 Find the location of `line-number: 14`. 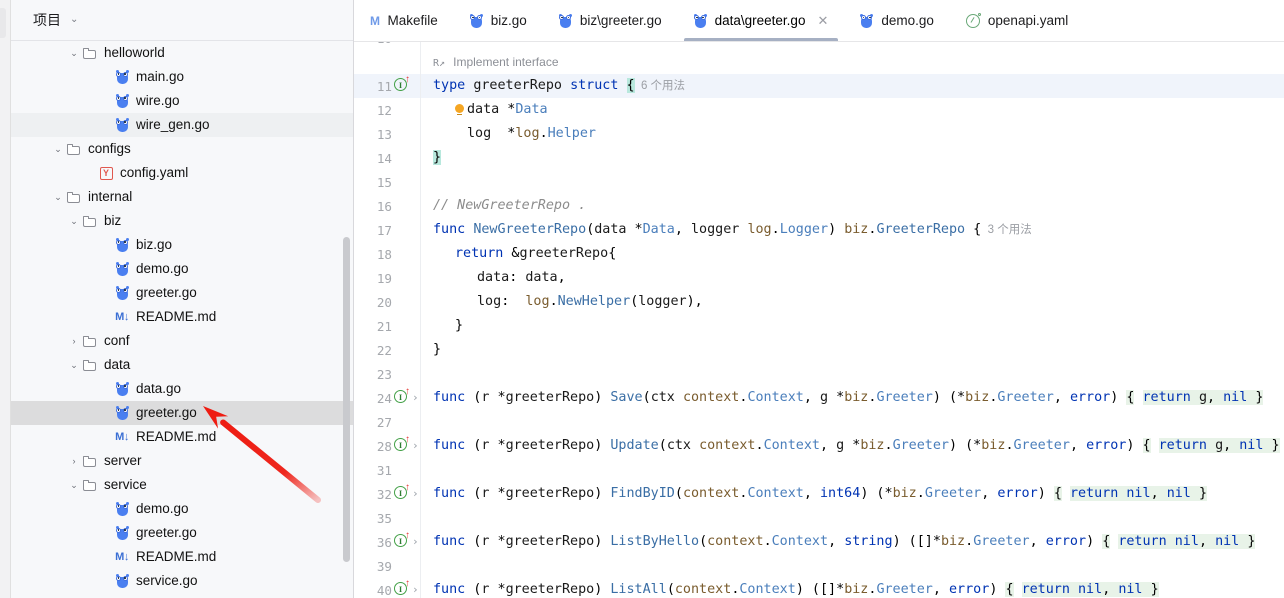

line-number: 14 is located at coordinates (384, 158).